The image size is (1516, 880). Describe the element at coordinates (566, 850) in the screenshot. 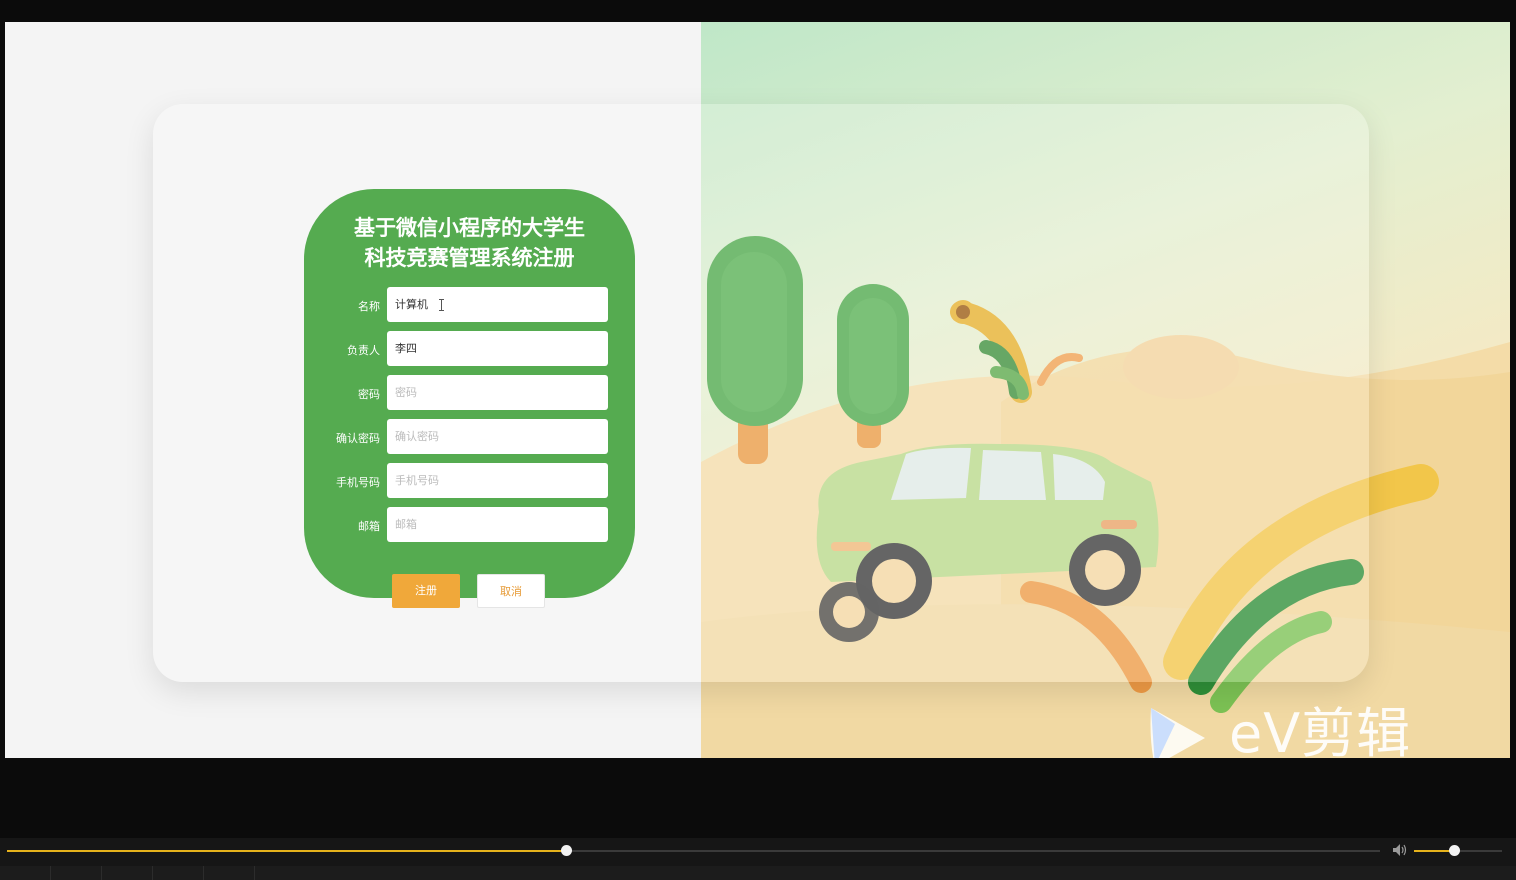

I see `progress-knob` at that location.